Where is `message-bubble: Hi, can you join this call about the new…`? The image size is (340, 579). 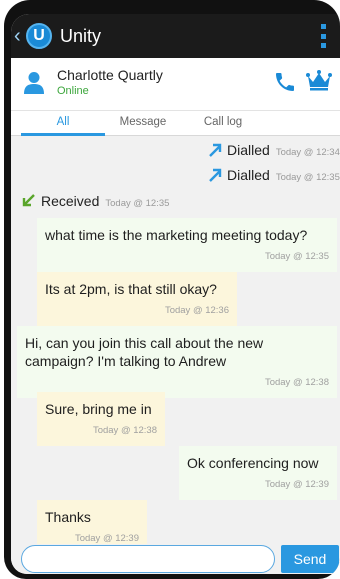 message-bubble: Hi, can you join this call about the new… is located at coordinates (177, 362).